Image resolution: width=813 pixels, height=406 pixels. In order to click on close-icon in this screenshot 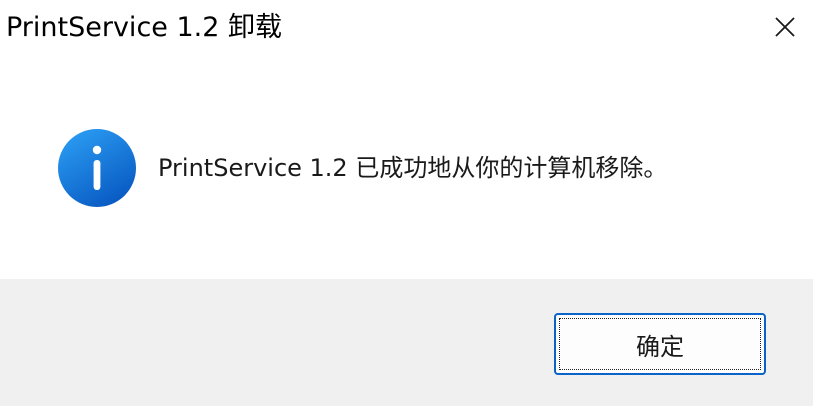, I will do `click(785, 27)`.